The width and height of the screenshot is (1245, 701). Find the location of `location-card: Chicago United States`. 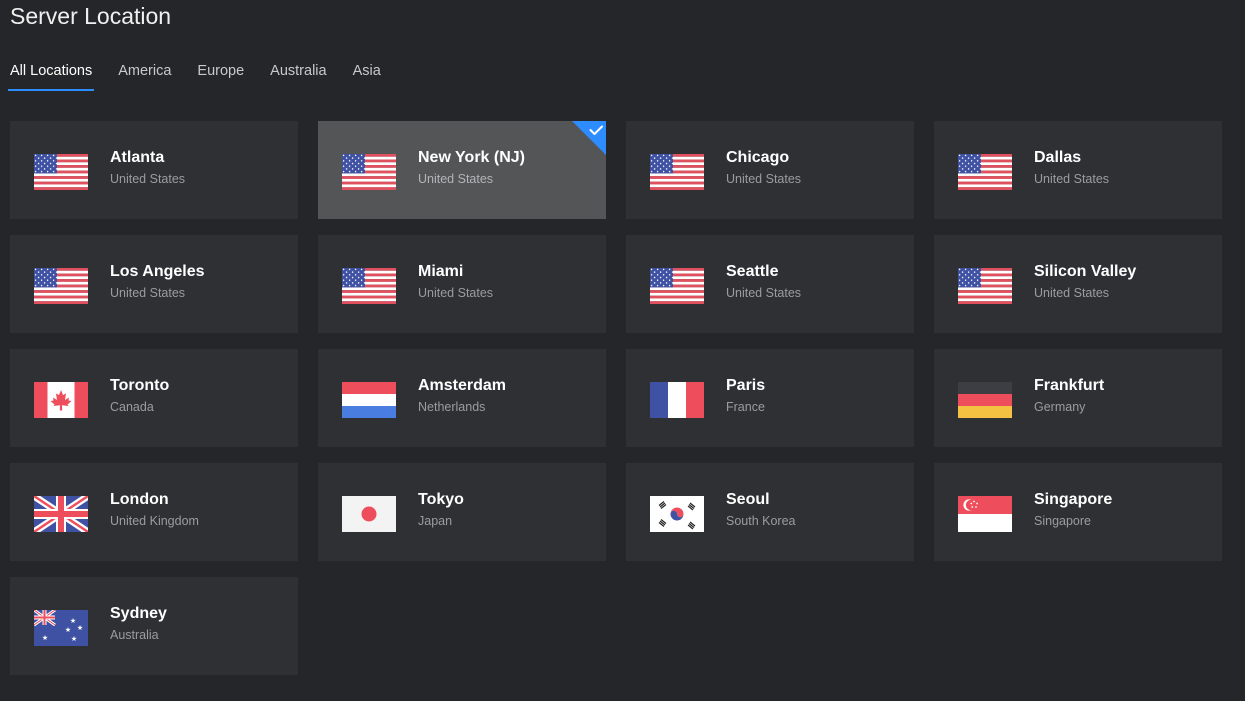

location-card: Chicago United States is located at coordinates (770, 170).